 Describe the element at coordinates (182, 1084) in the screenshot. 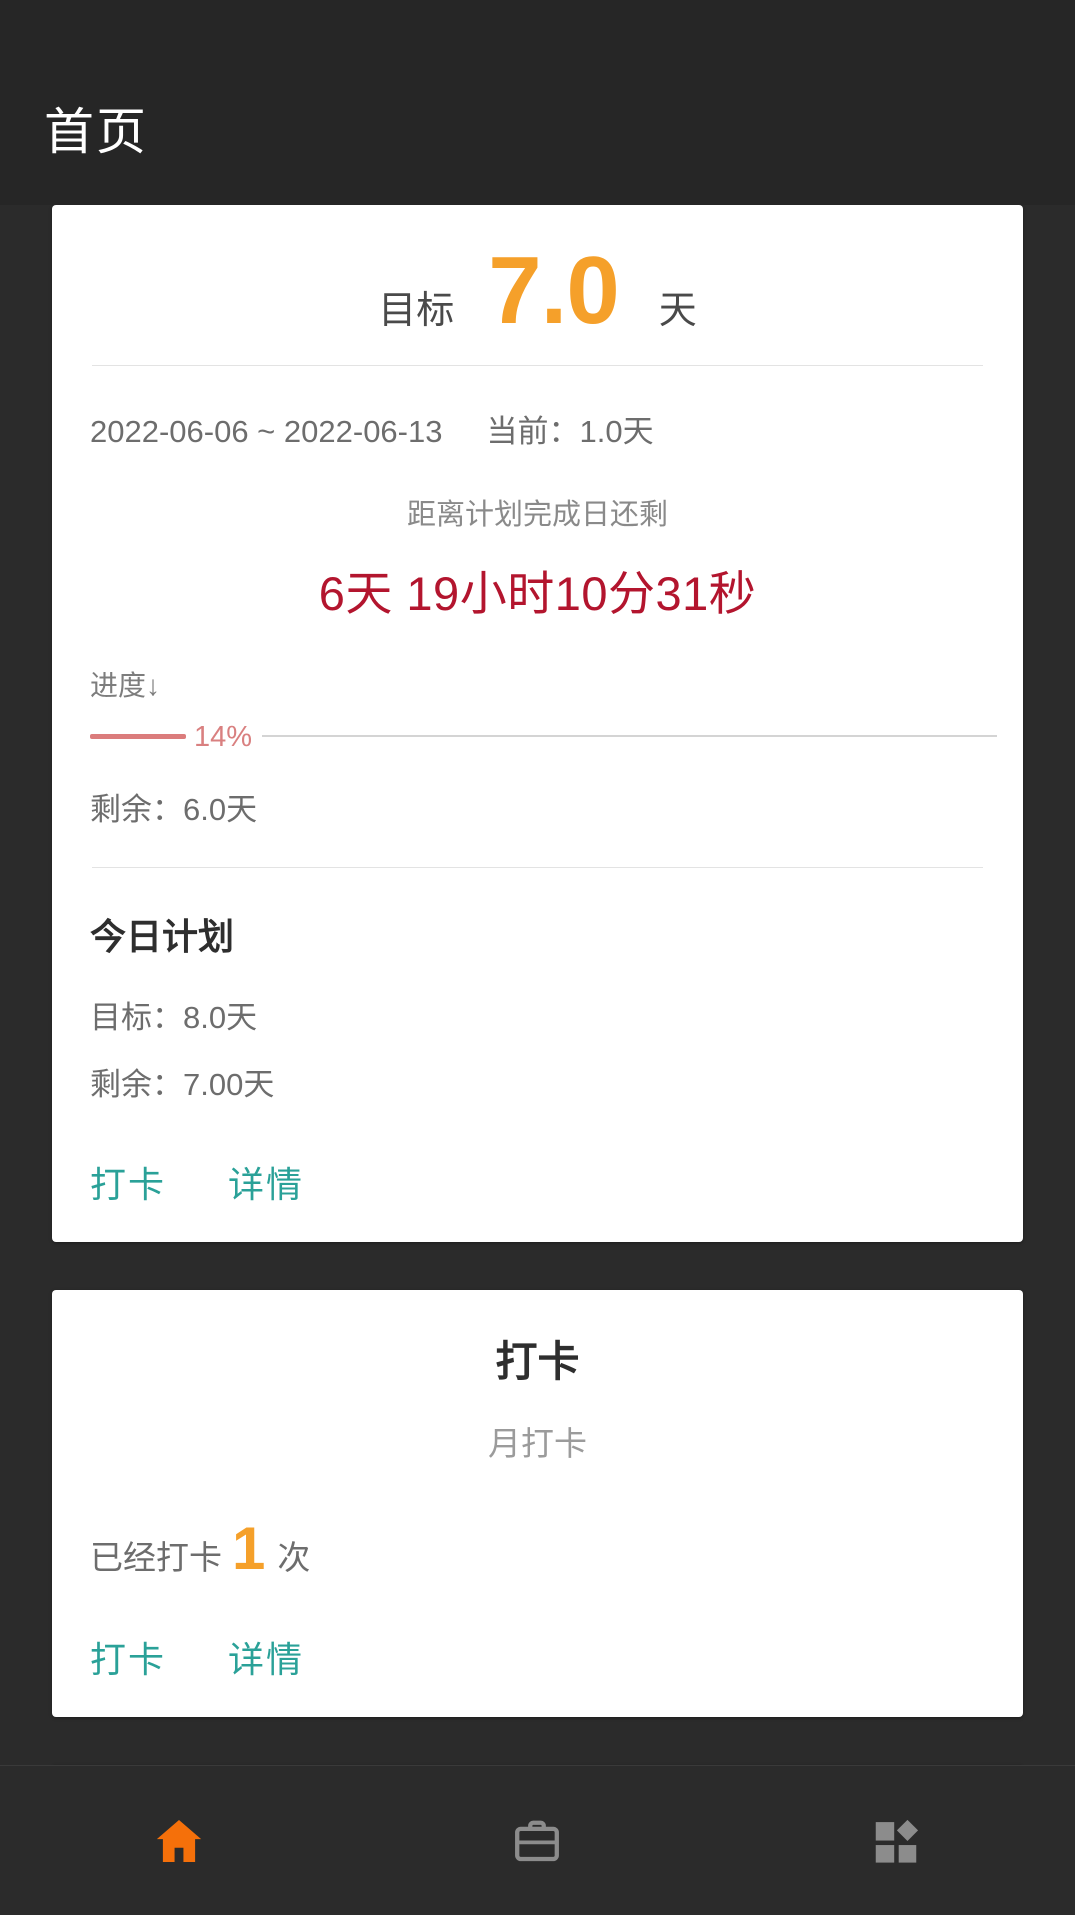

I see `today-remaining-value: 剩余：7.00天` at that location.